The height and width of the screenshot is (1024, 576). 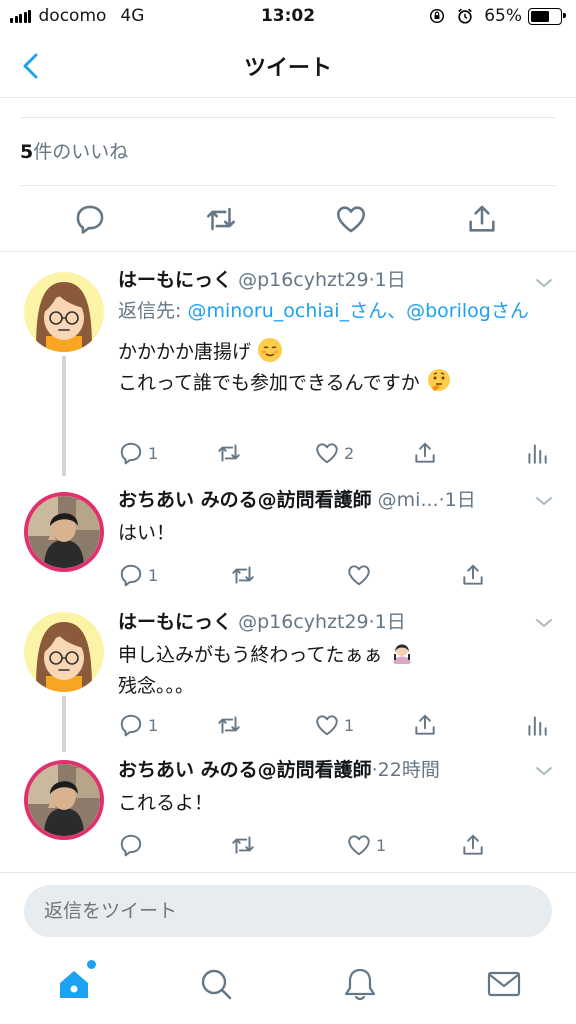 I want to click on tweet-actions: 1 1, so click(x=288, y=727).